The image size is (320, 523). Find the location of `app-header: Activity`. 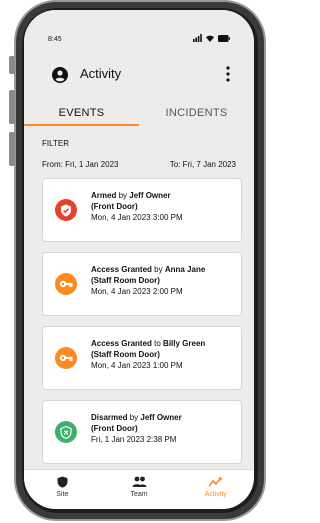

app-header: Activity is located at coordinates (139, 75).